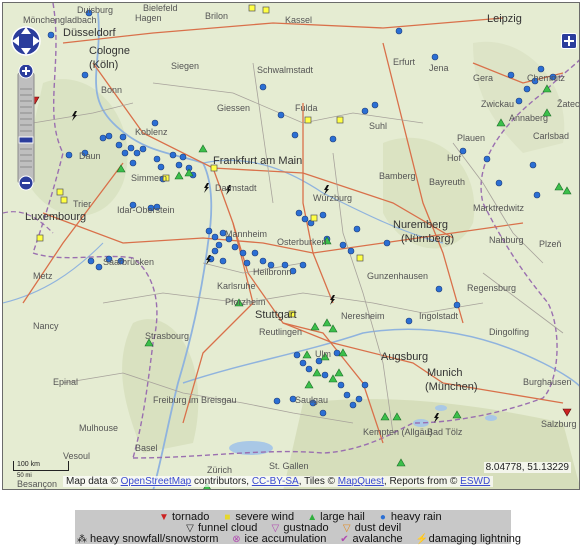 The image size is (582, 546). Describe the element at coordinates (164, 517) in the screenshot. I see `tornado-icon: ▼` at that location.